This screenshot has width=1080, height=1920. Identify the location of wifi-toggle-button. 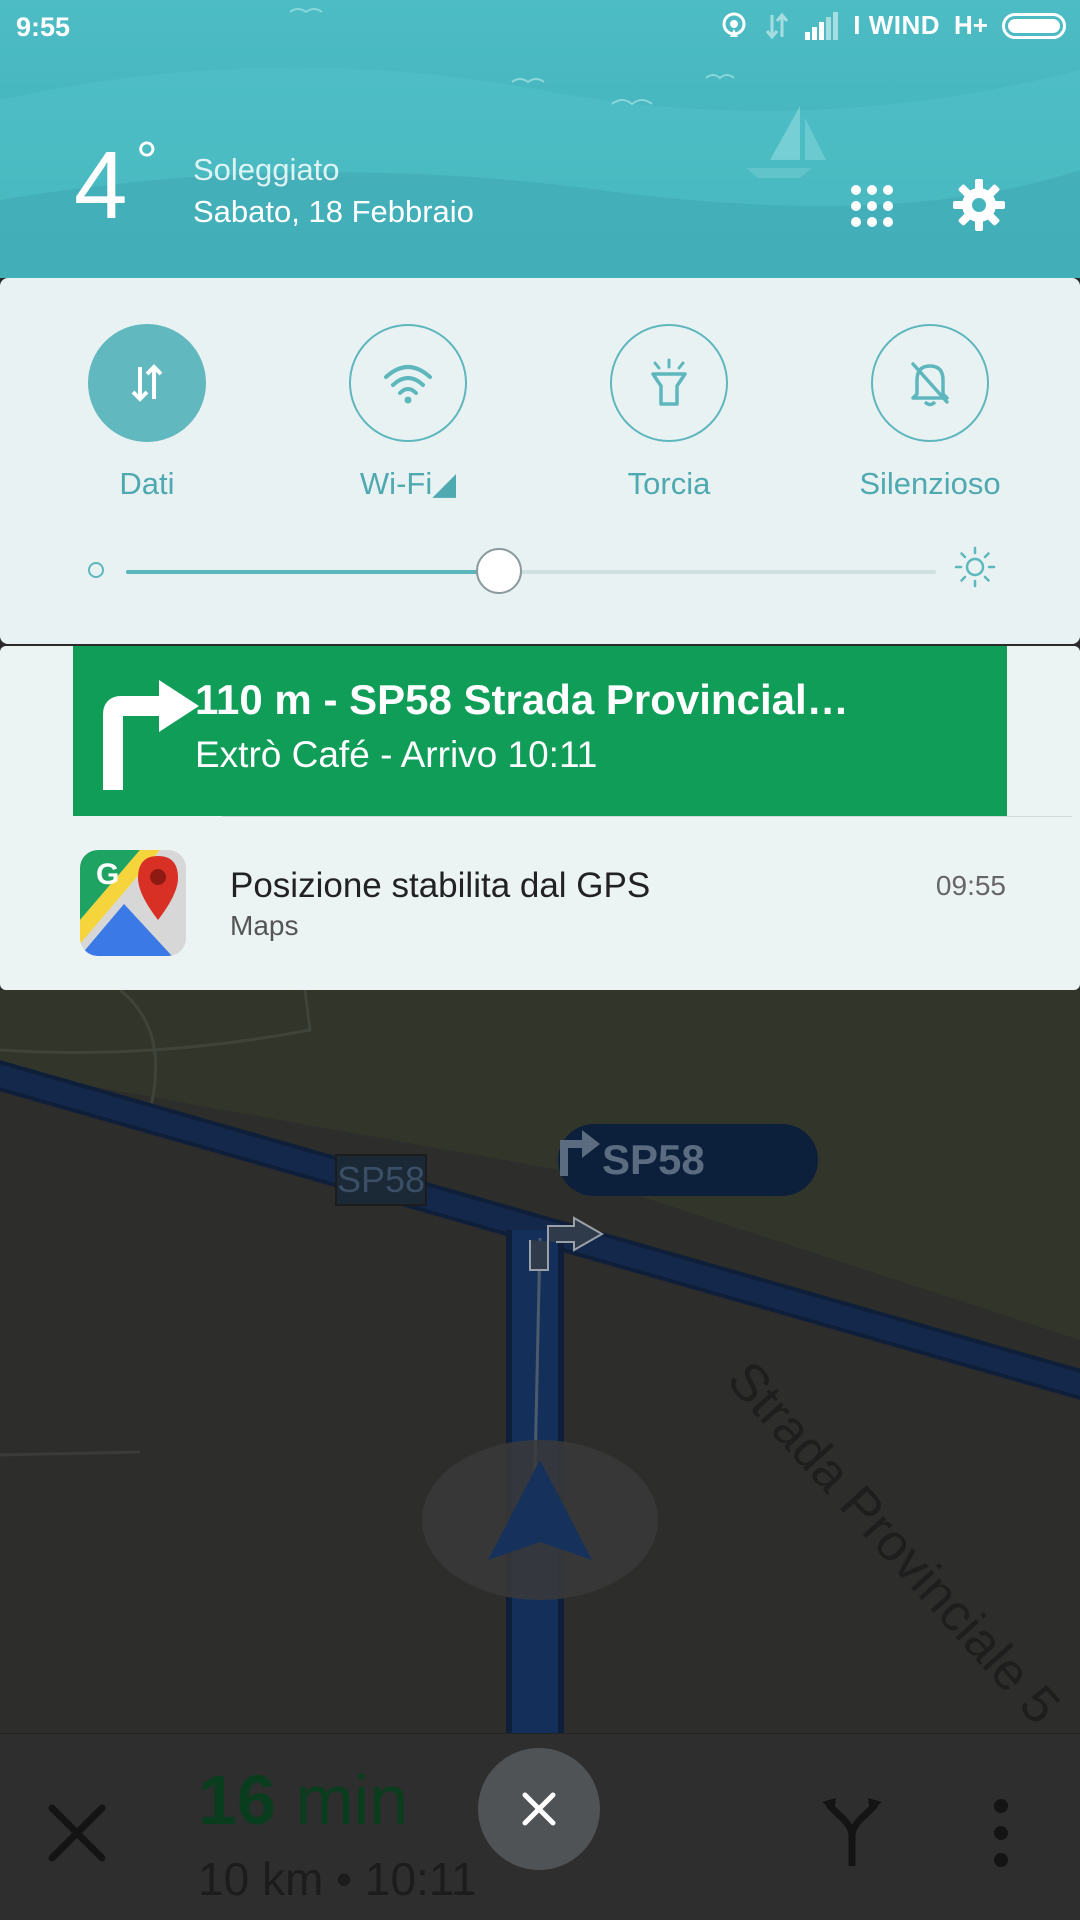
(408, 383).